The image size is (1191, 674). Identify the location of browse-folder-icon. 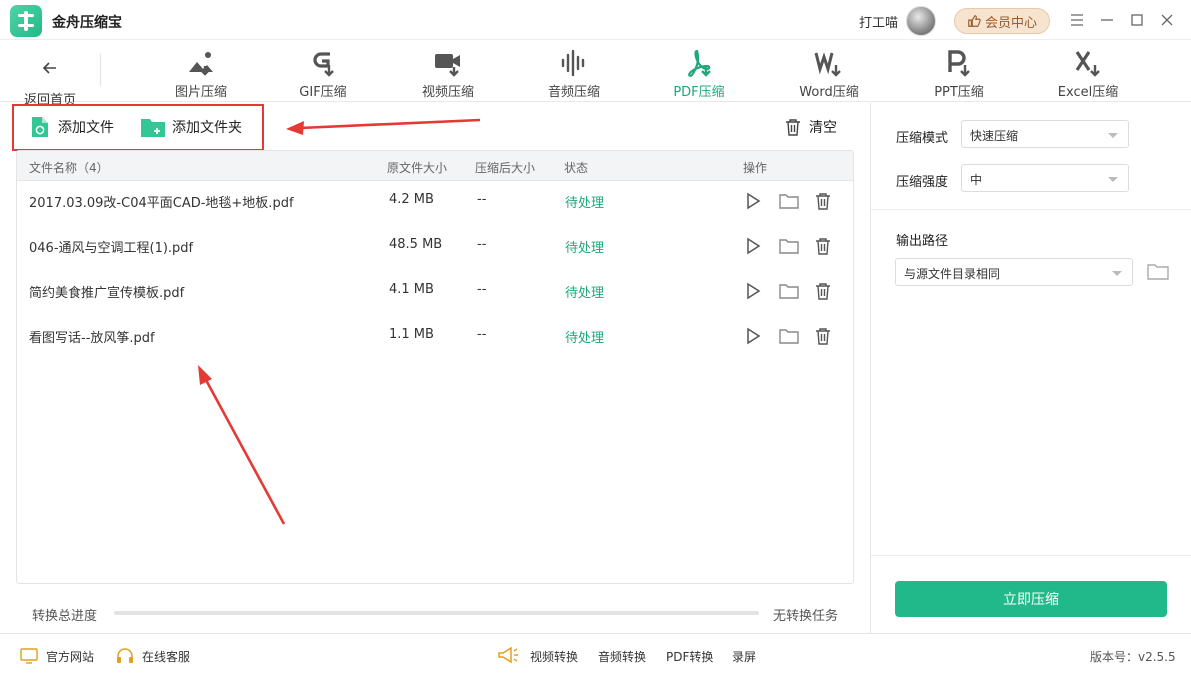
(1158, 272).